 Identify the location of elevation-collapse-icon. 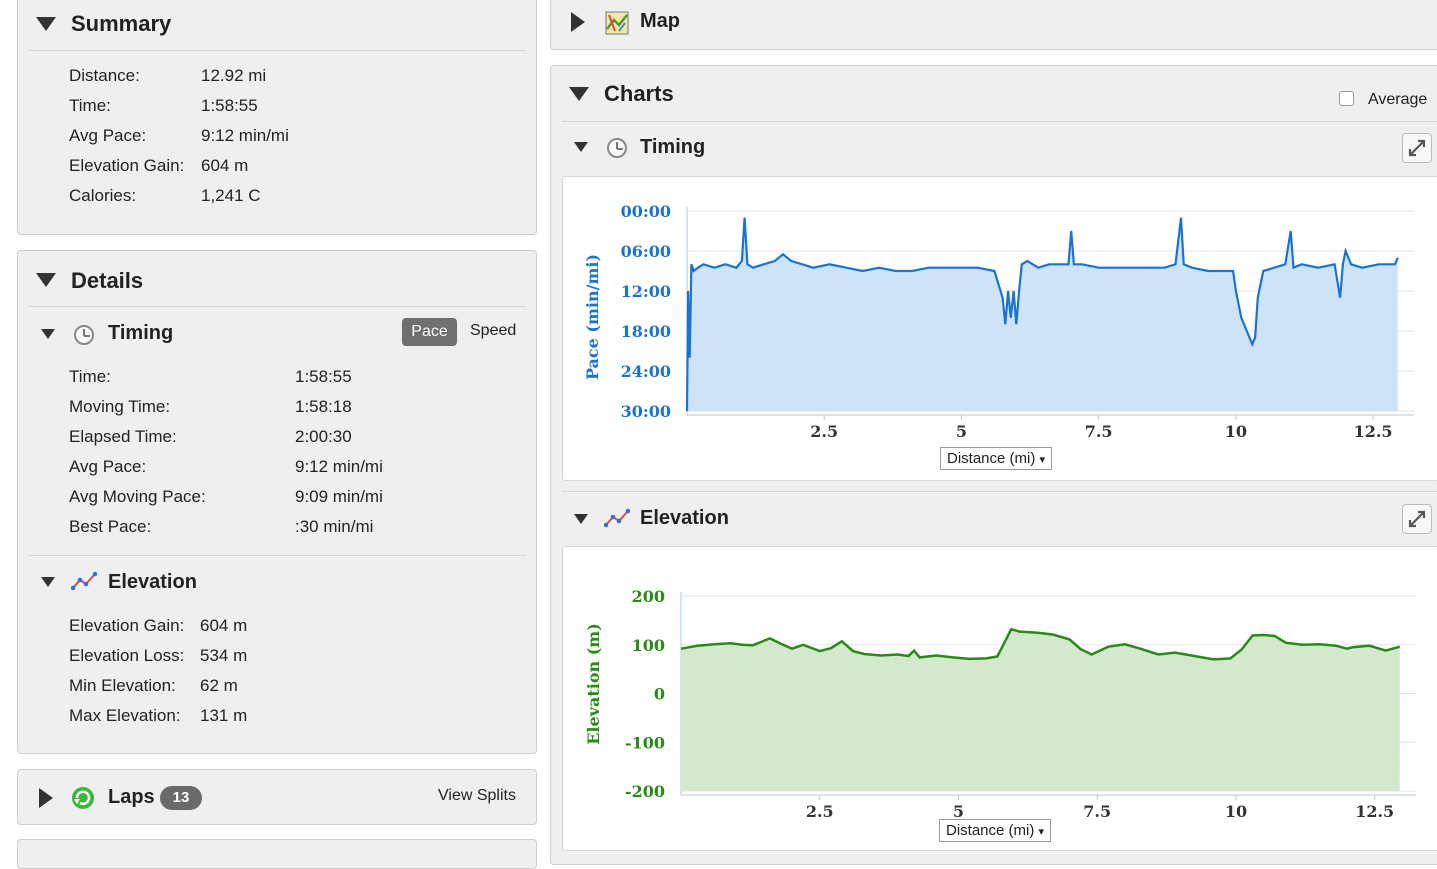
(48, 582).